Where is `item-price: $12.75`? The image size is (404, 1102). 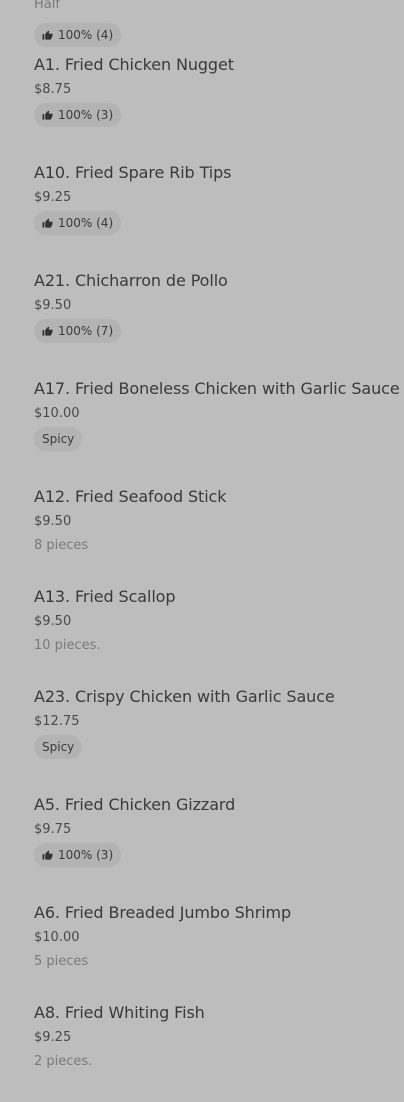
item-price: $12.75 is located at coordinates (57, 721).